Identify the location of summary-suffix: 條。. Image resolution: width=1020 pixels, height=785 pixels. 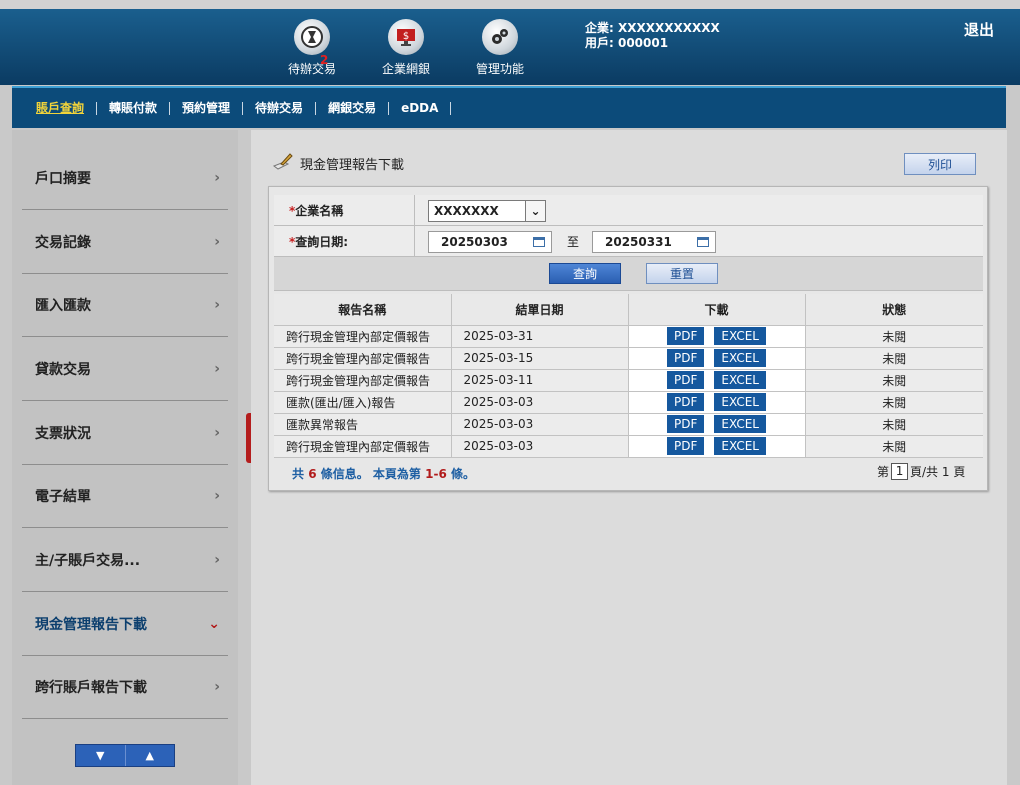
(463, 474).